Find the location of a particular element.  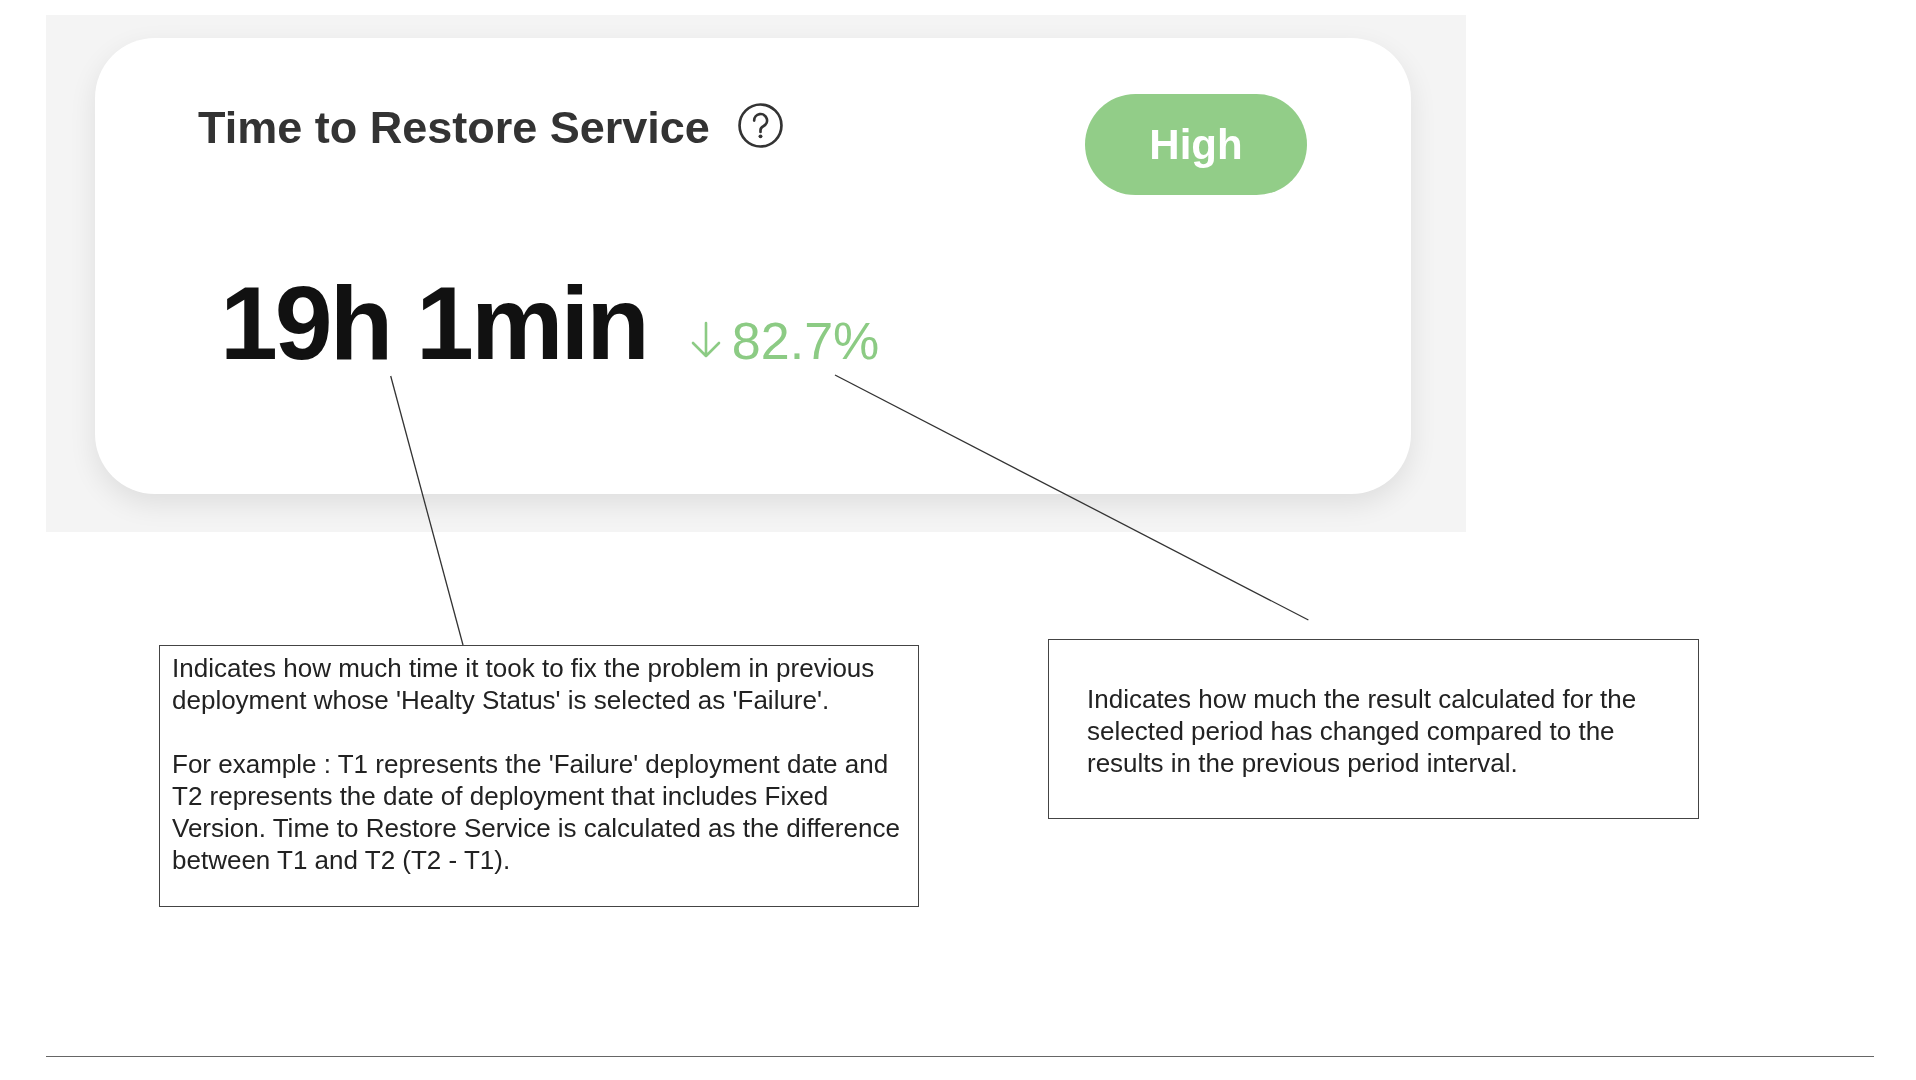

help-icon is located at coordinates (760, 125).